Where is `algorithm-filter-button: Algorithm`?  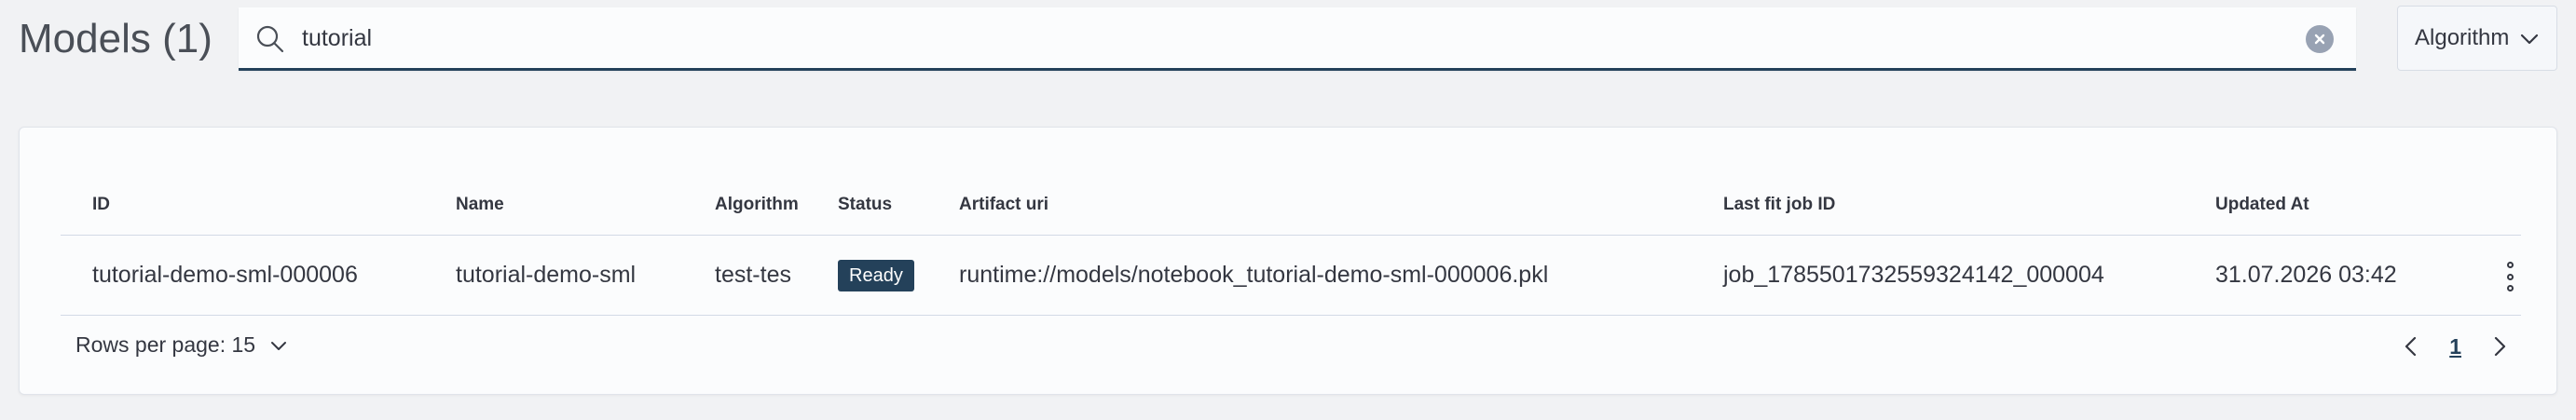 algorithm-filter-button: Algorithm is located at coordinates (2477, 38).